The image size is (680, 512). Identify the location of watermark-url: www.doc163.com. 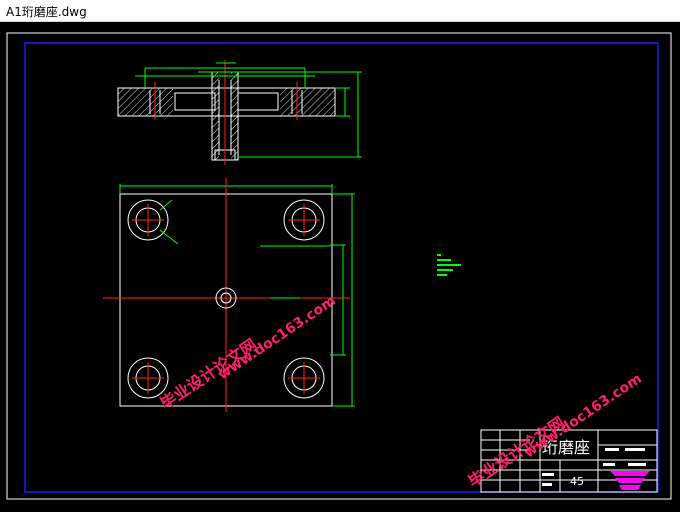
(277, 338).